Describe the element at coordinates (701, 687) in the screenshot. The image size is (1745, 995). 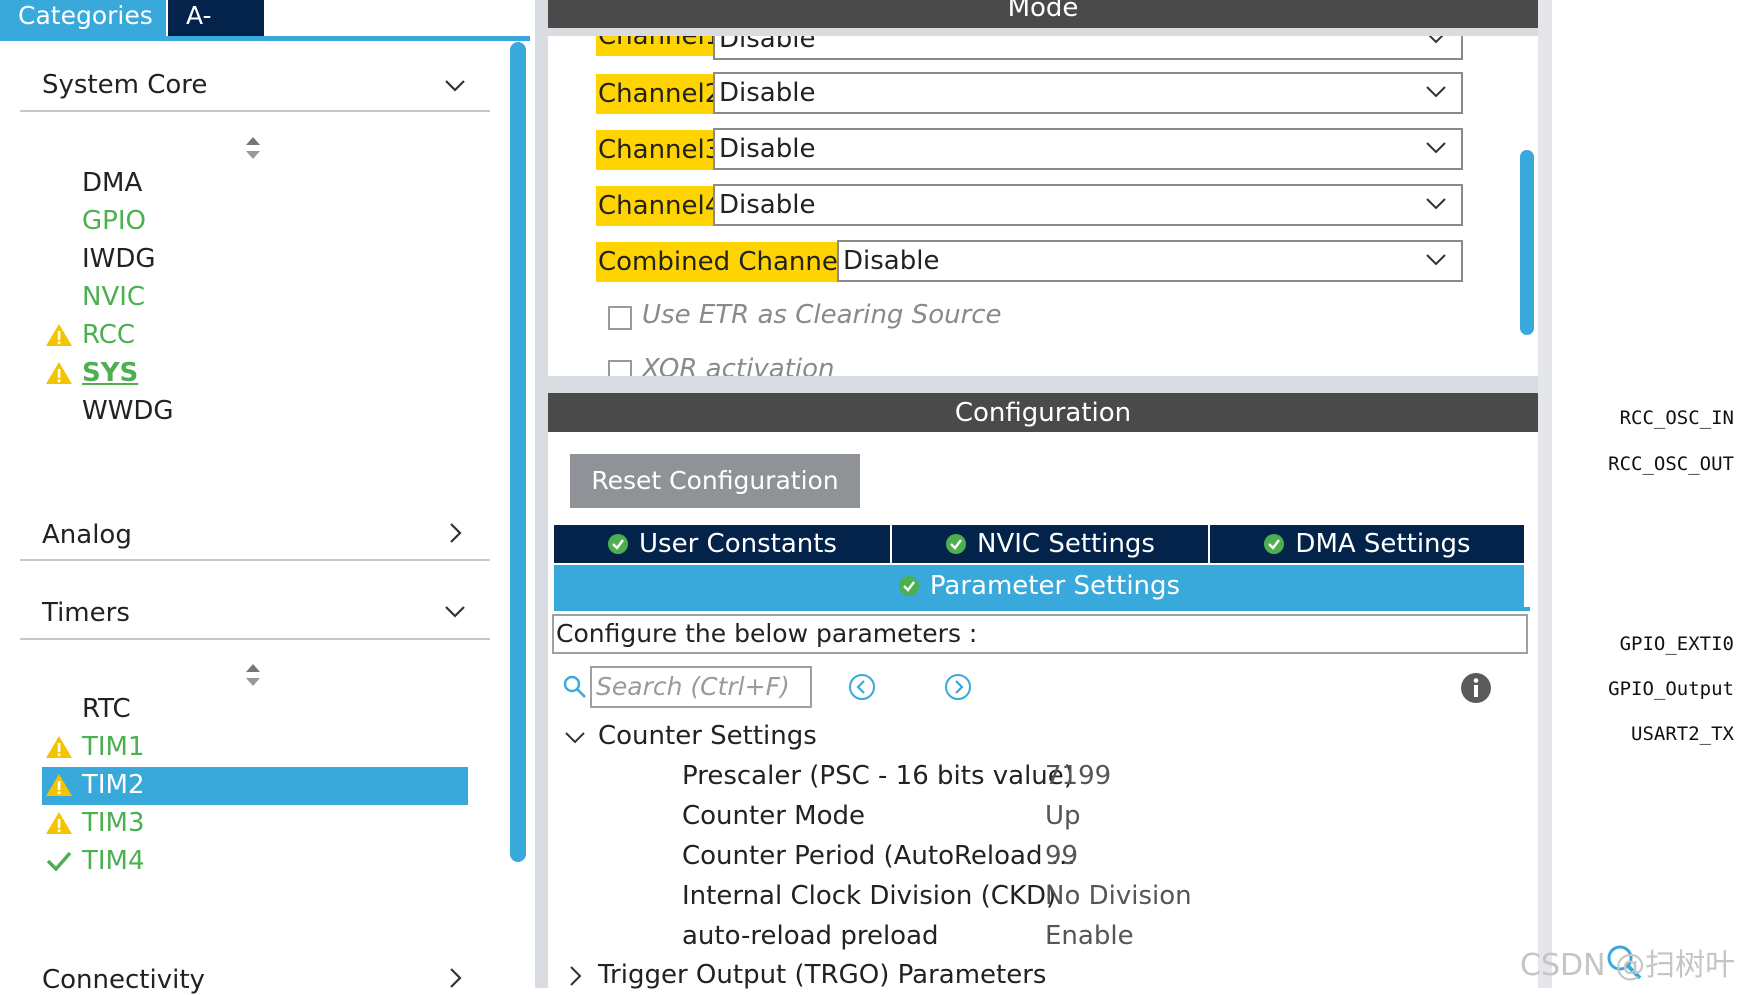
I see `search-input: Search (Ctrl+F)` at that location.